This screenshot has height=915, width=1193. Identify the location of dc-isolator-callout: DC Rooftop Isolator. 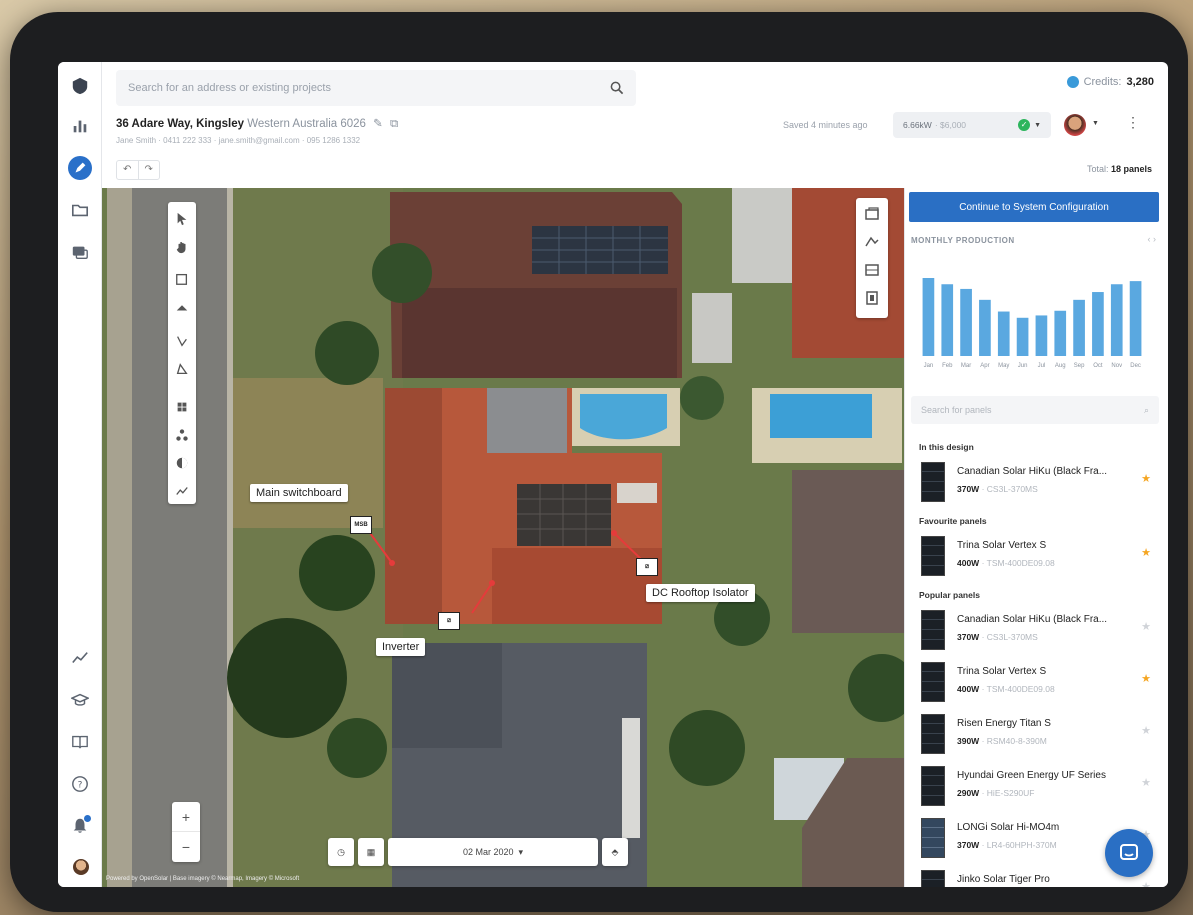
(700, 593).